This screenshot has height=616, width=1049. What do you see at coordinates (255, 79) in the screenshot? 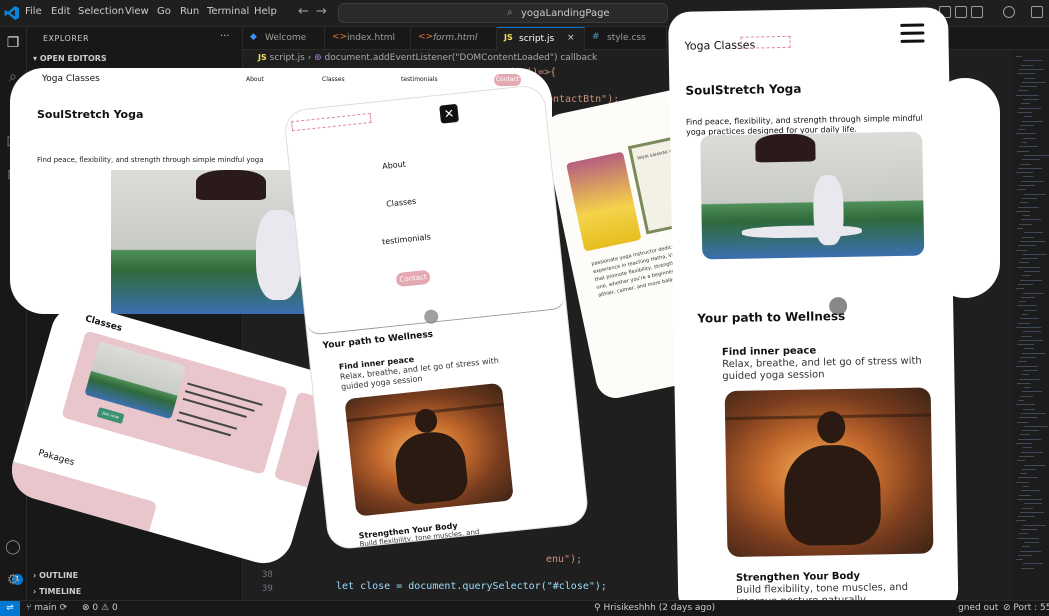
I see `nav-about: About` at bounding box center [255, 79].